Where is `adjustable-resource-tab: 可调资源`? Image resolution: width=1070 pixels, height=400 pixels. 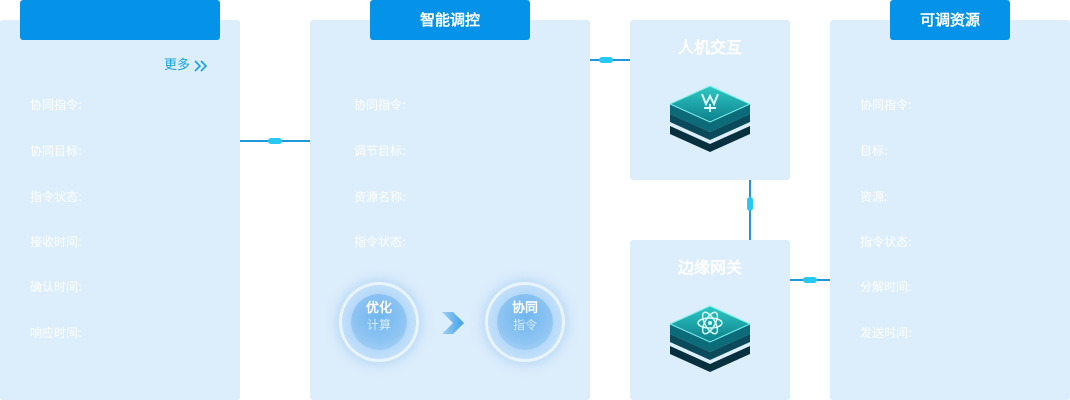 adjustable-resource-tab: 可调资源 is located at coordinates (950, 20).